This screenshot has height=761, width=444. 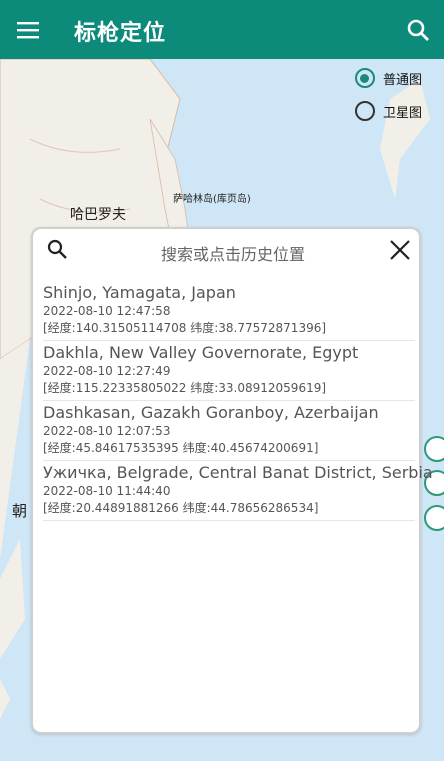 I want to click on radio-satellite-map: 卫星图, so click(x=388, y=111).